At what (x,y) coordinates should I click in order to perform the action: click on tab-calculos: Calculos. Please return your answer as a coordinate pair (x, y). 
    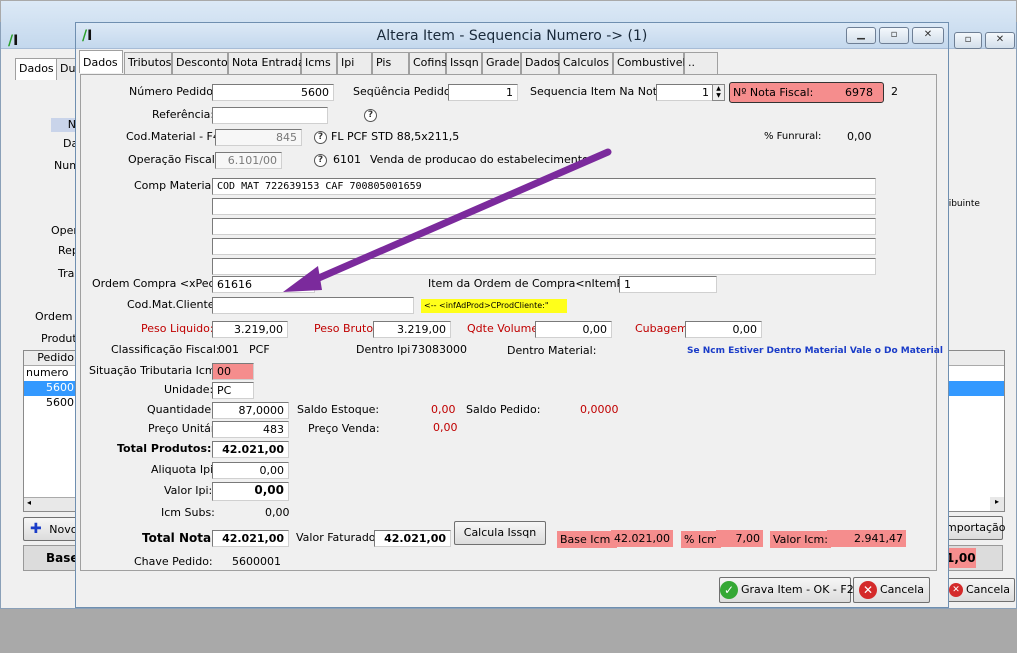
    Looking at the image, I should click on (586, 63).